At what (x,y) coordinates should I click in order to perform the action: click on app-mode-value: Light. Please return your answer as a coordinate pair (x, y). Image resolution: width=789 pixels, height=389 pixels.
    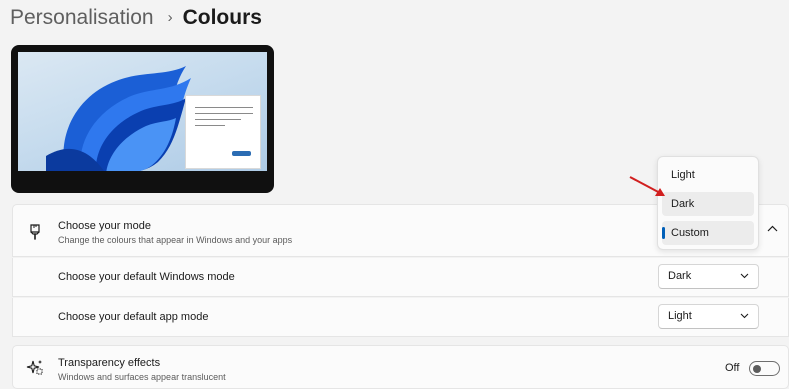
    Looking at the image, I should click on (680, 316).